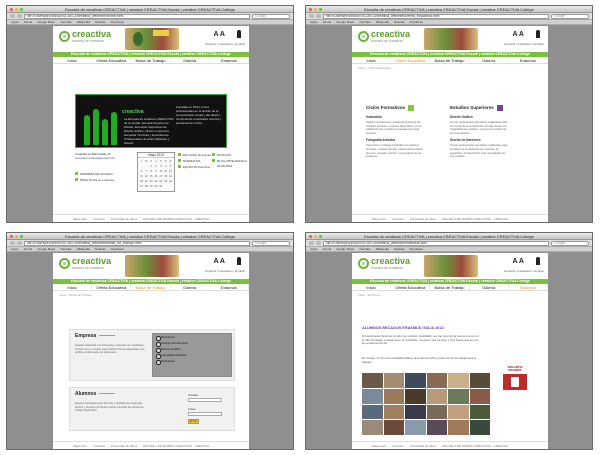  What do you see at coordinates (205, 400) in the screenshot?
I see `user-input` at bounding box center [205, 400].